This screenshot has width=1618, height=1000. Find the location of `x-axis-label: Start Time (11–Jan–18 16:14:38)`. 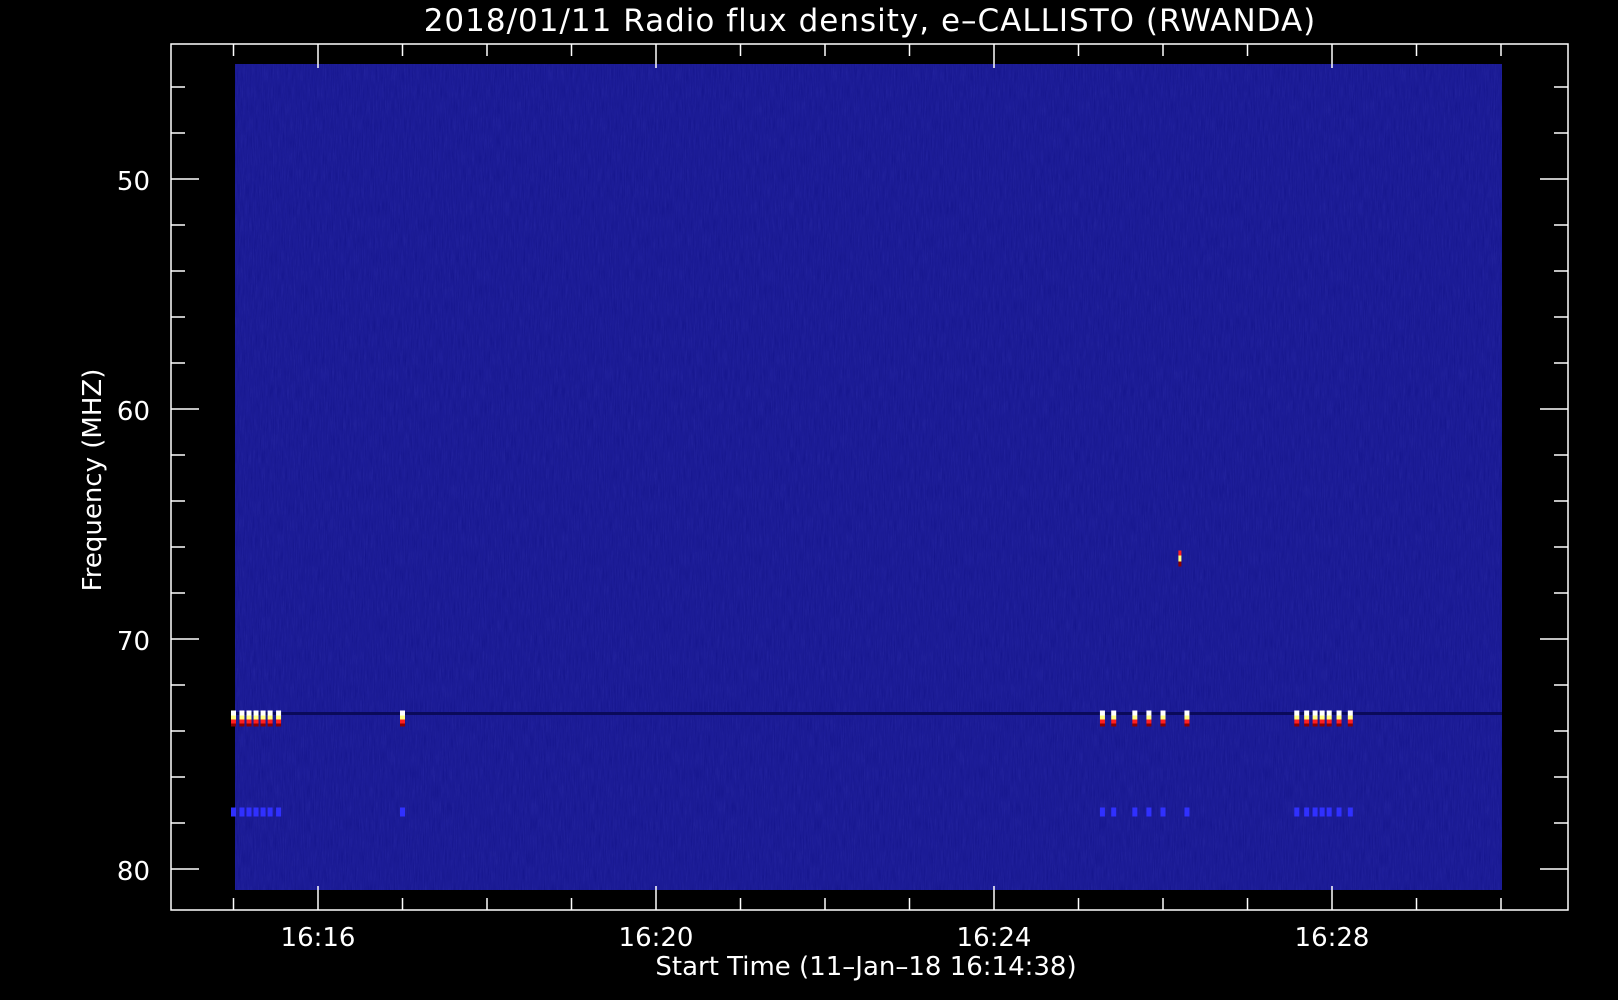

x-axis-label: Start Time (11–Jan–18 16:14:38) is located at coordinates (865, 967).